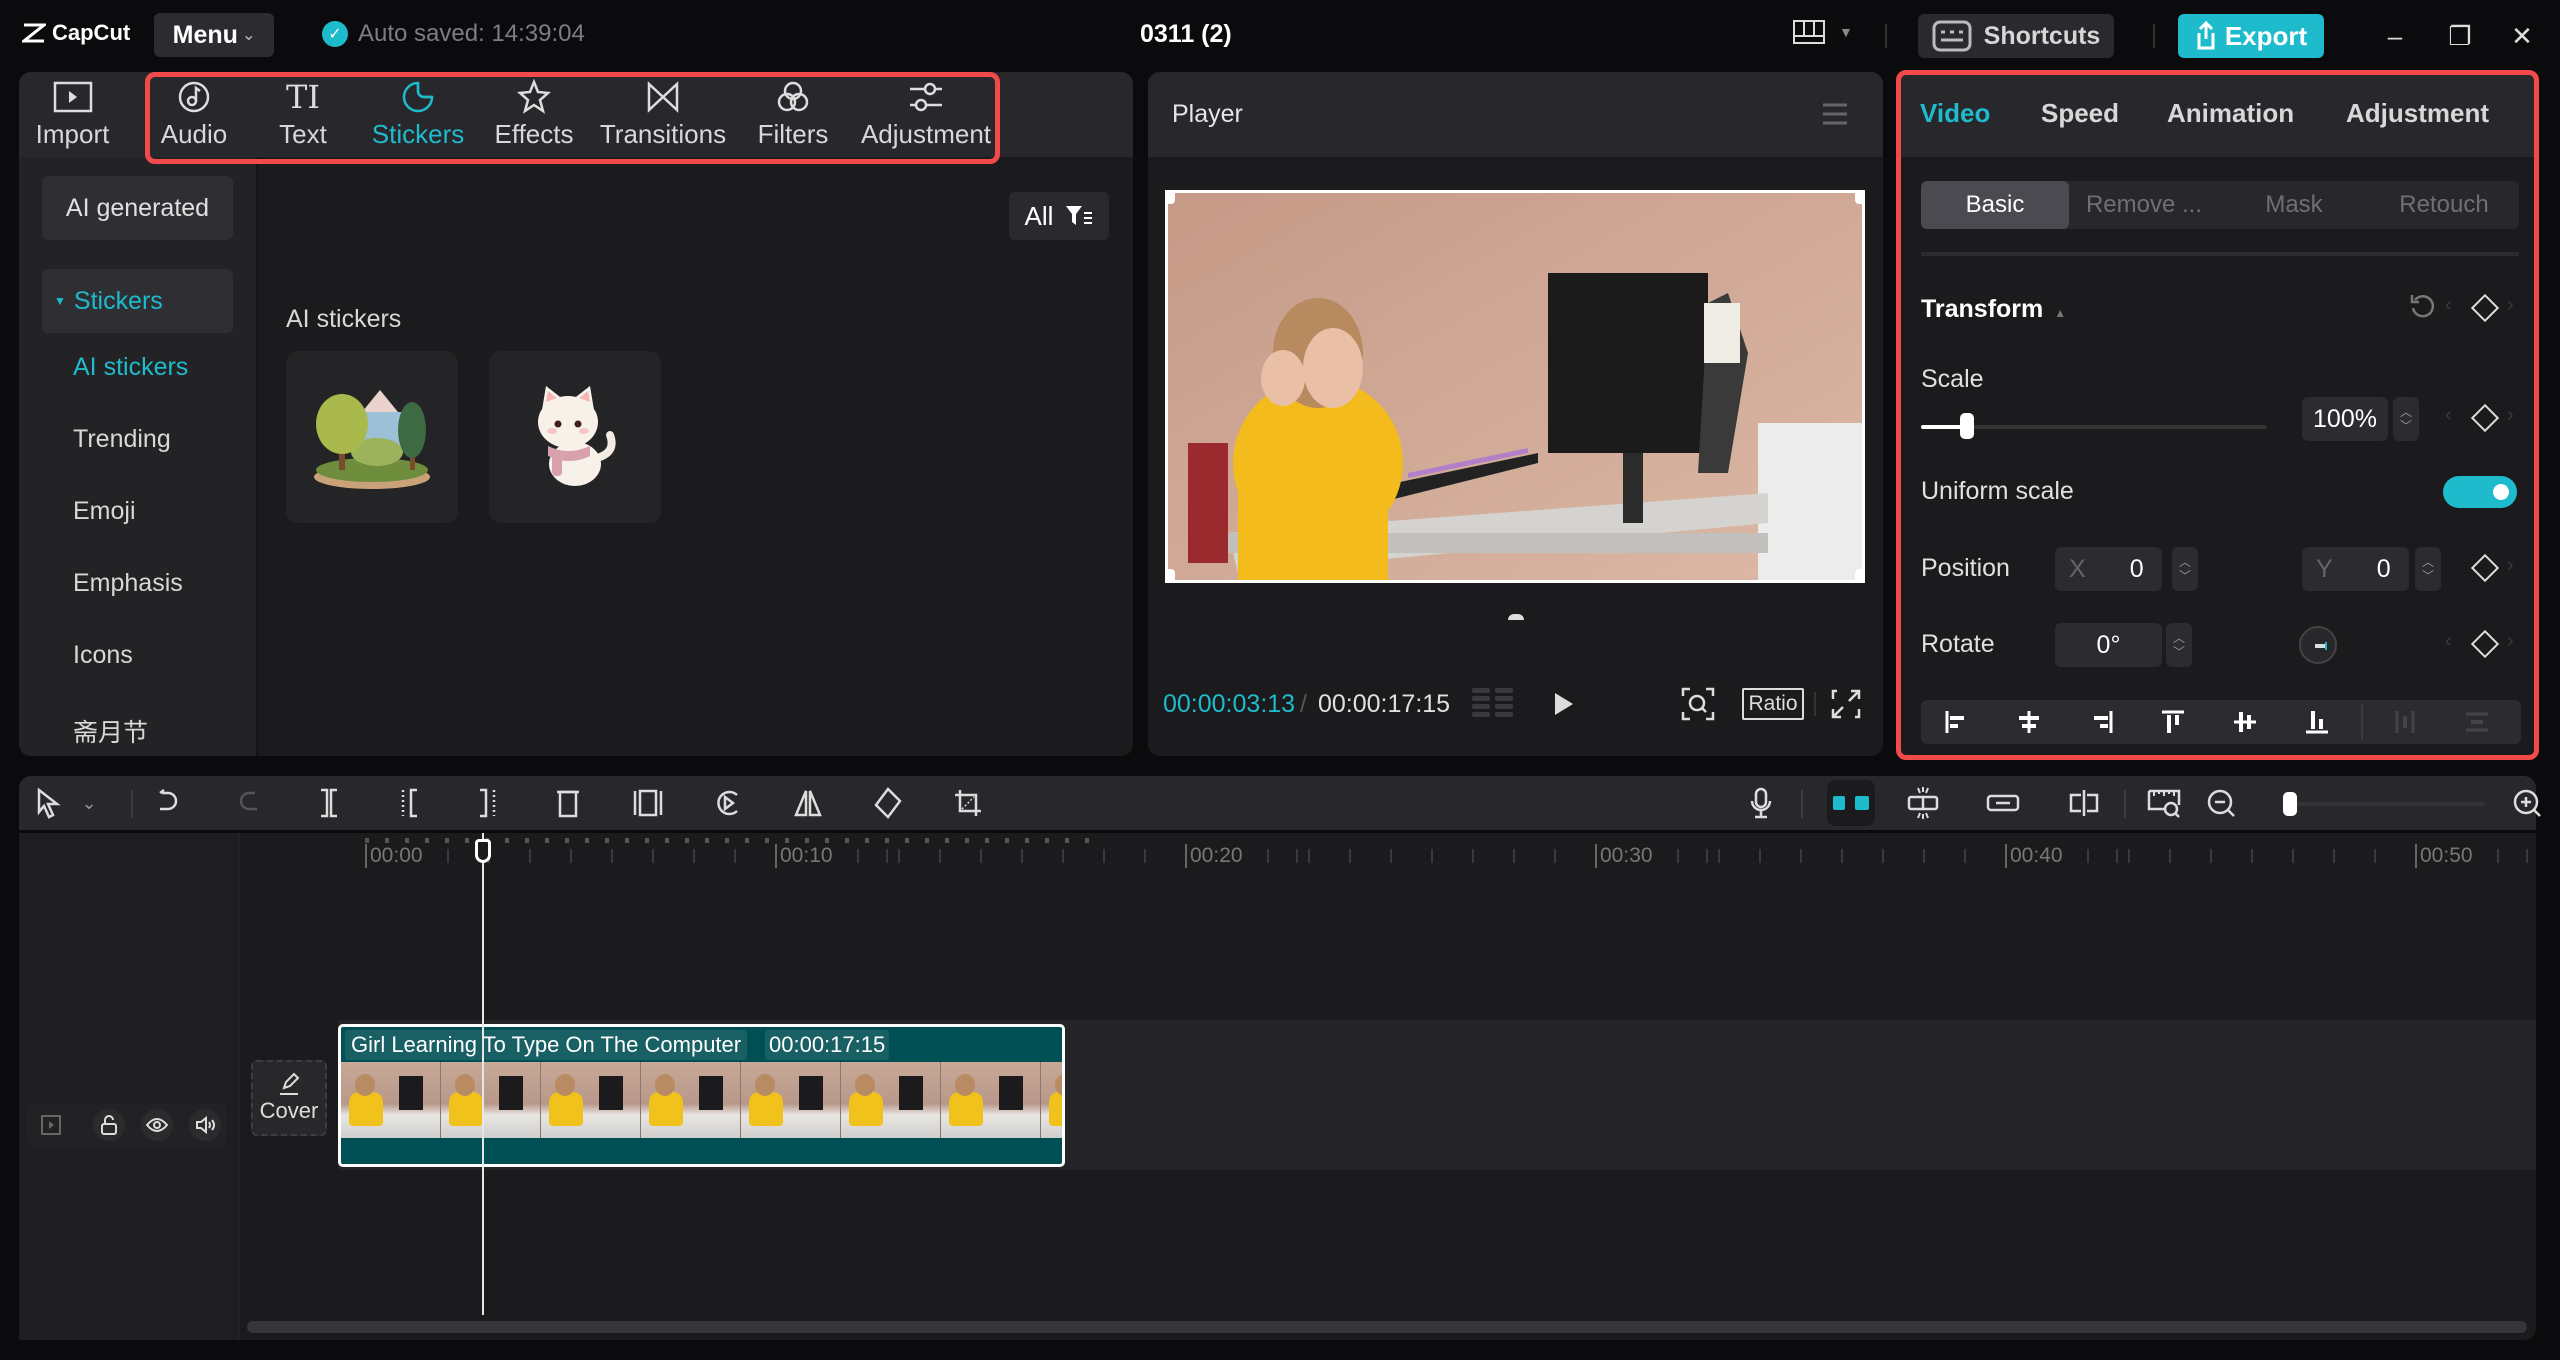  What do you see at coordinates (1858, 198) in the screenshot?
I see `resize-handle-top-right` at bounding box center [1858, 198].